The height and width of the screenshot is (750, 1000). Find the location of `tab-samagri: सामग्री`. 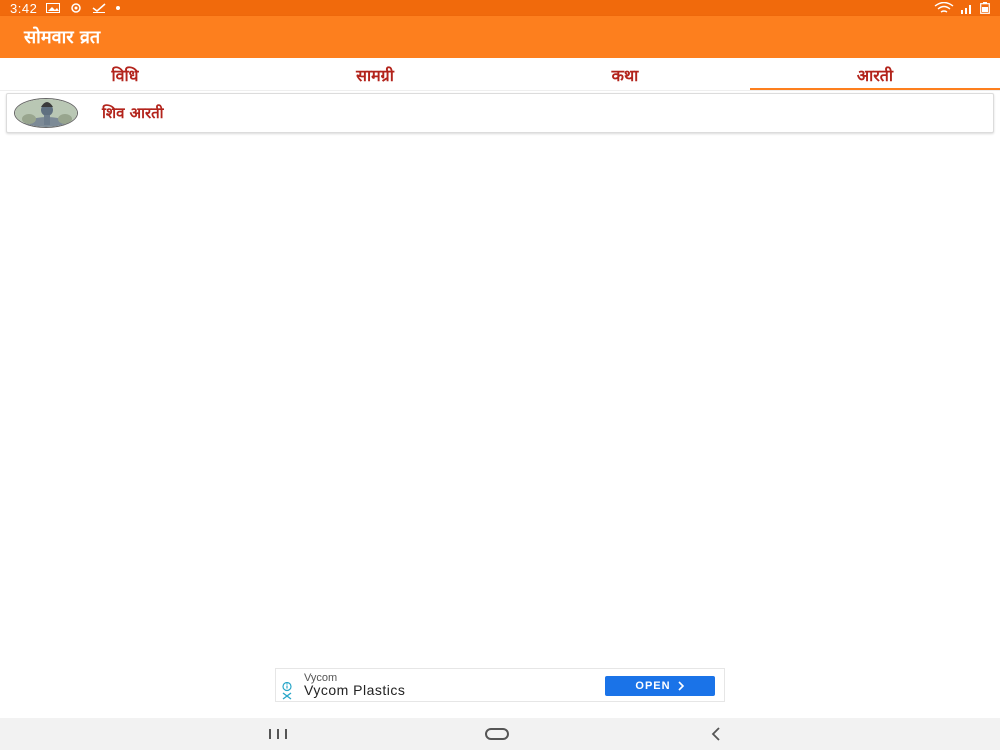

tab-samagri: सामग्री is located at coordinates (375, 74).